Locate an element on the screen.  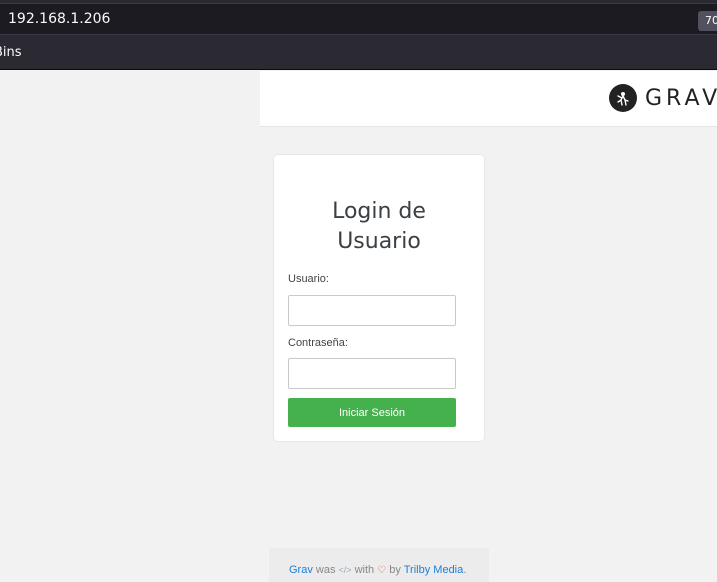
footer: Grav was </> with ♡ by Trilby Media. is located at coordinates (379, 565).